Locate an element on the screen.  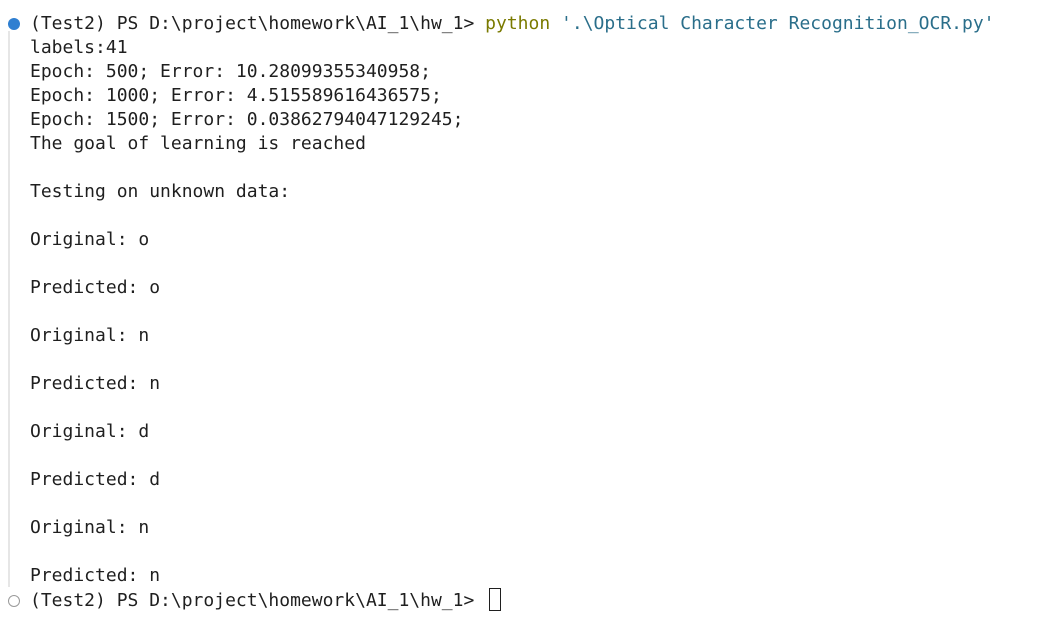
output-line: Testing on unknown data: is located at coordinates (160, 191).